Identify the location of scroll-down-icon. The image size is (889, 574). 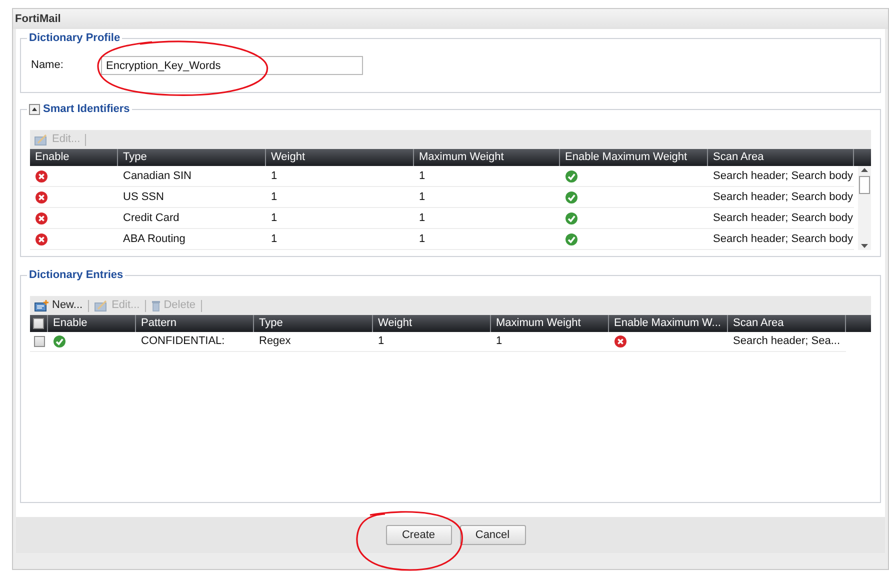
(864, 246).